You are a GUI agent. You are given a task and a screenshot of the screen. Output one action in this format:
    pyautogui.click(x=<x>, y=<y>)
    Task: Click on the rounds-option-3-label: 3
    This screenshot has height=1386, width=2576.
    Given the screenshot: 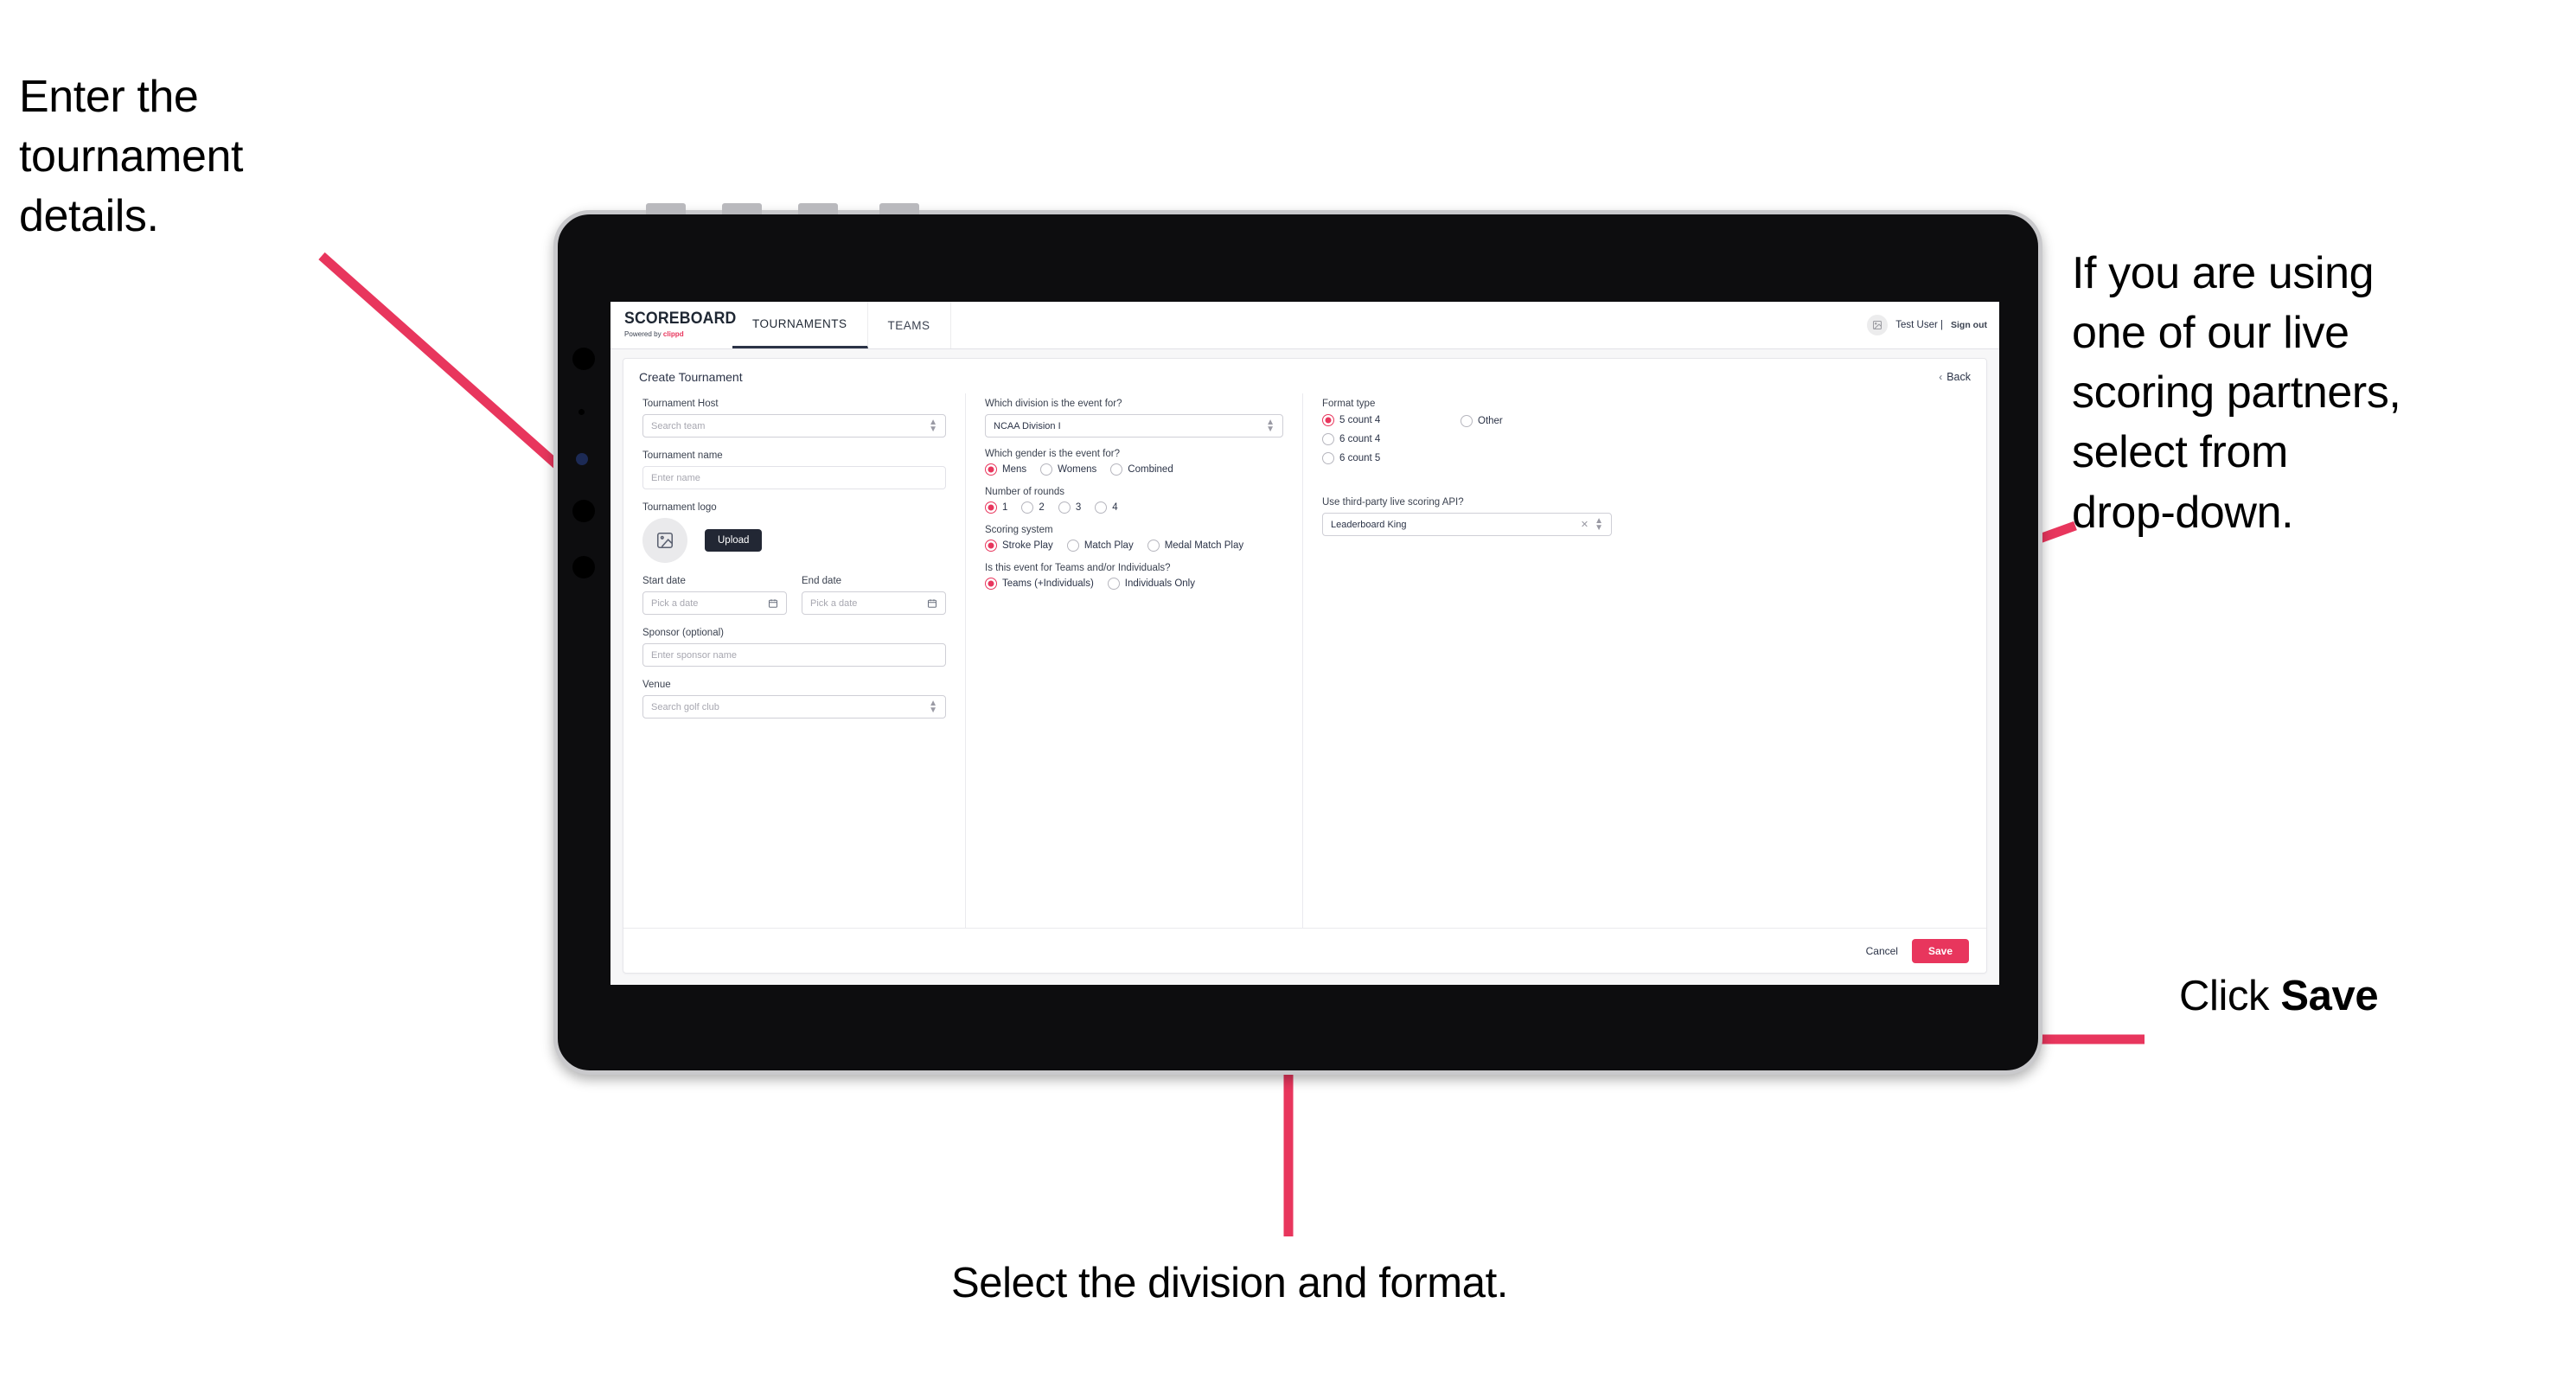 What is the action you would take?
    pyautogui.click(x=1078, y=507)
    